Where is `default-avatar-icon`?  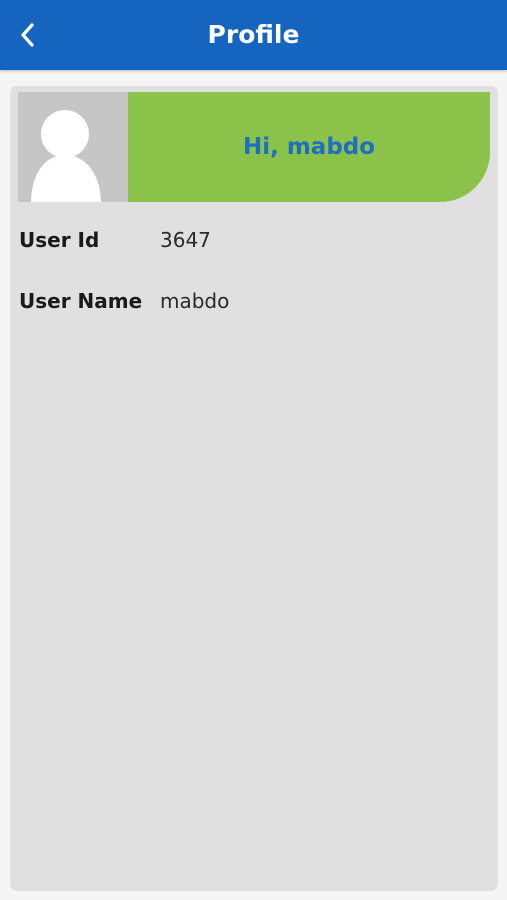 default-avatar-icon is located at coordinates (73, 147).